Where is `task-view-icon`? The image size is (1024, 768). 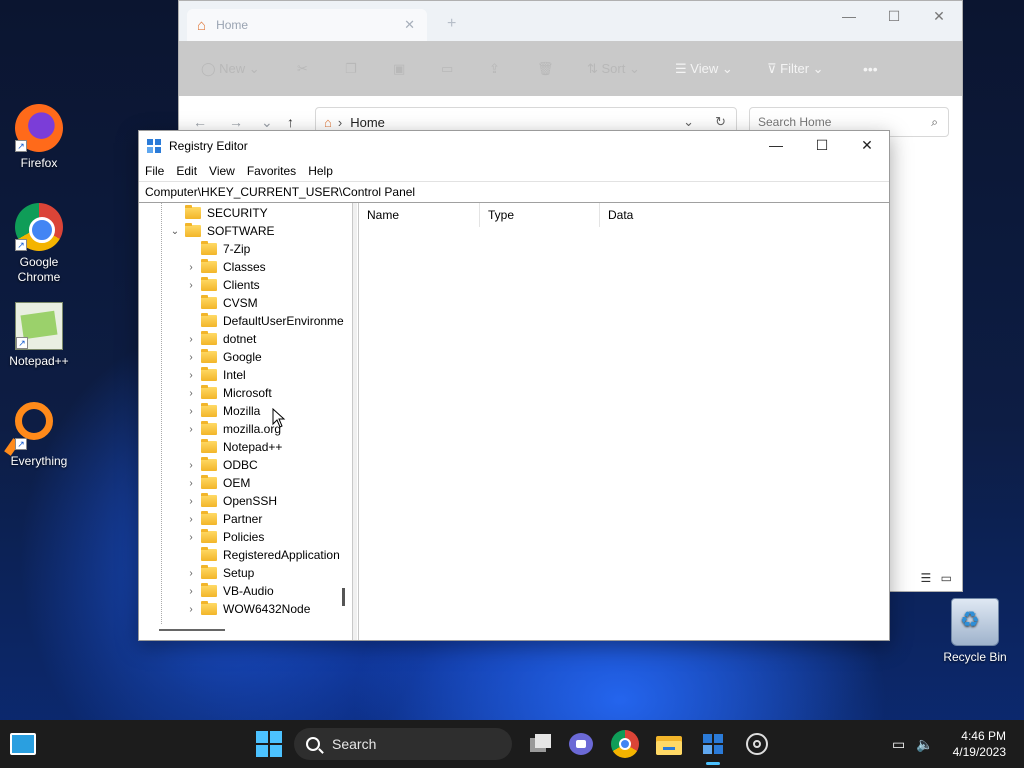 task-view-icon is located at coordinates (540, 744).